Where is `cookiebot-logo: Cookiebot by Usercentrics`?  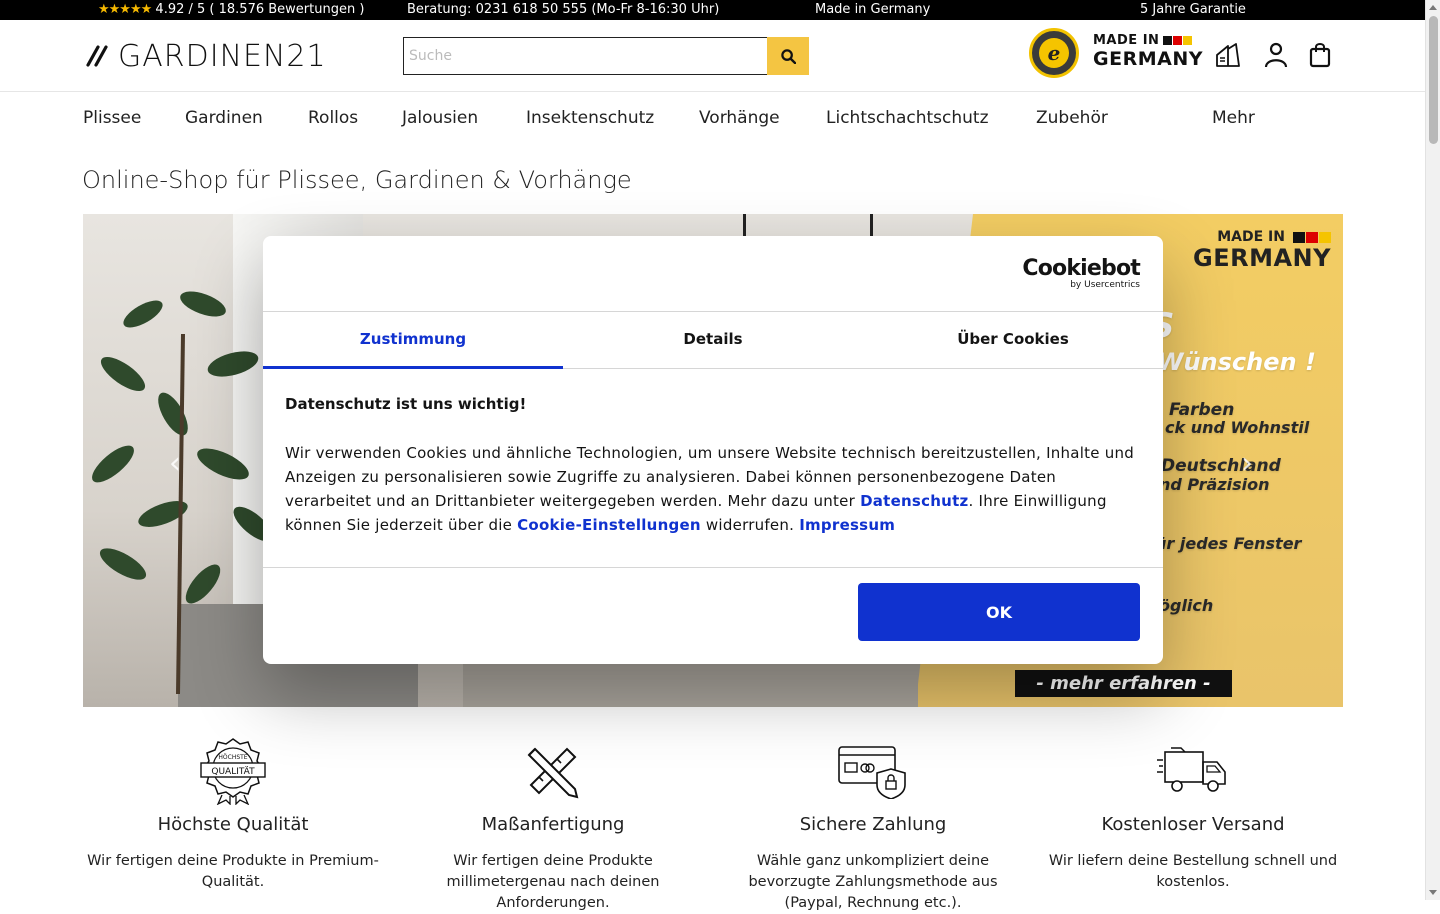 cookiebot-logo: Cookiebot by Usercentrics is located at coordinates (1081, 274).